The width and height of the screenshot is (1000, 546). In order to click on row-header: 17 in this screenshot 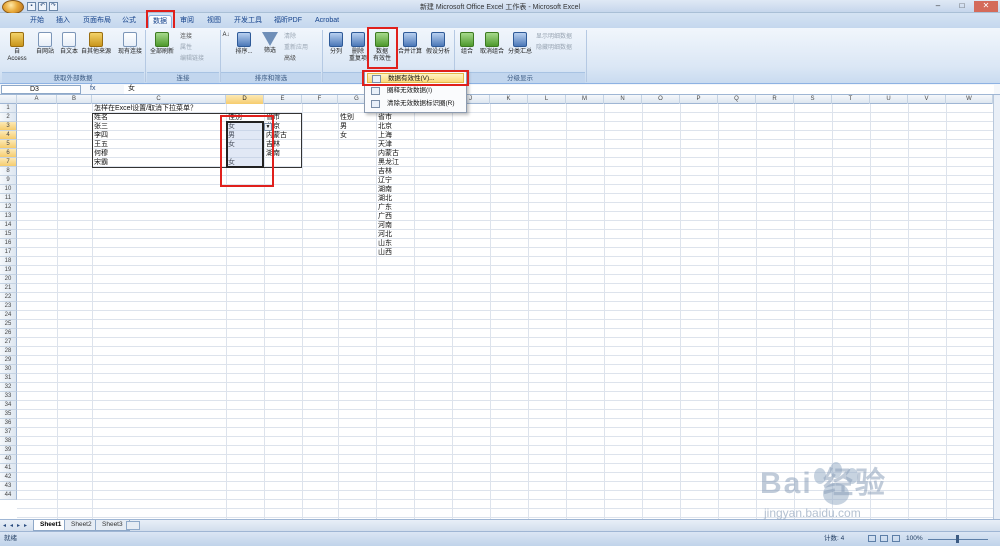, I will do `click(8, 252)`.